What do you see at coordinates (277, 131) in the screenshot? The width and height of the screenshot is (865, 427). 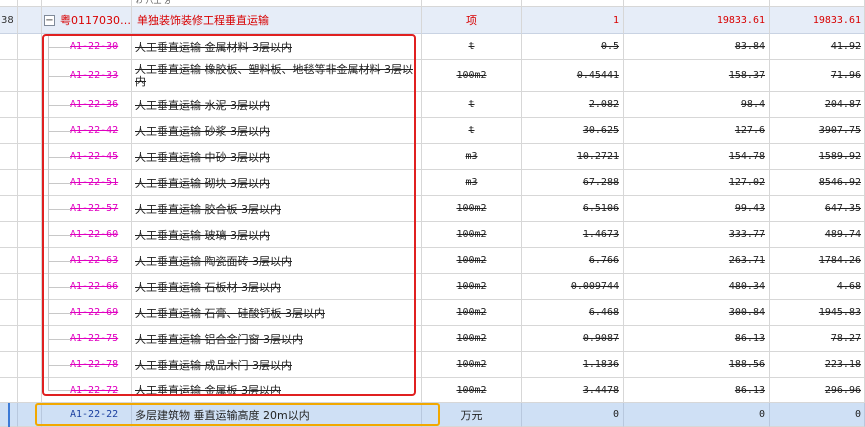 I see `row-name: 人工垂直运输 砂浆 3层以内` at bounding box center [277, 131].